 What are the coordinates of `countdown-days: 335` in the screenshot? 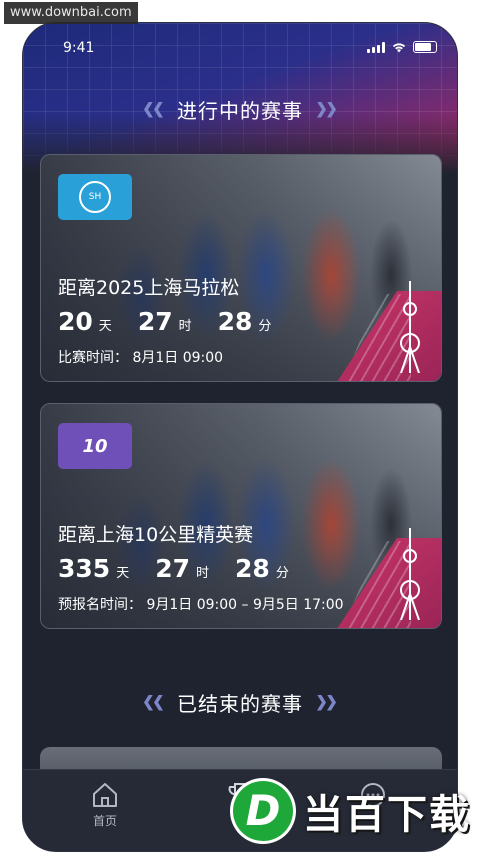 It's located at (84, 568).